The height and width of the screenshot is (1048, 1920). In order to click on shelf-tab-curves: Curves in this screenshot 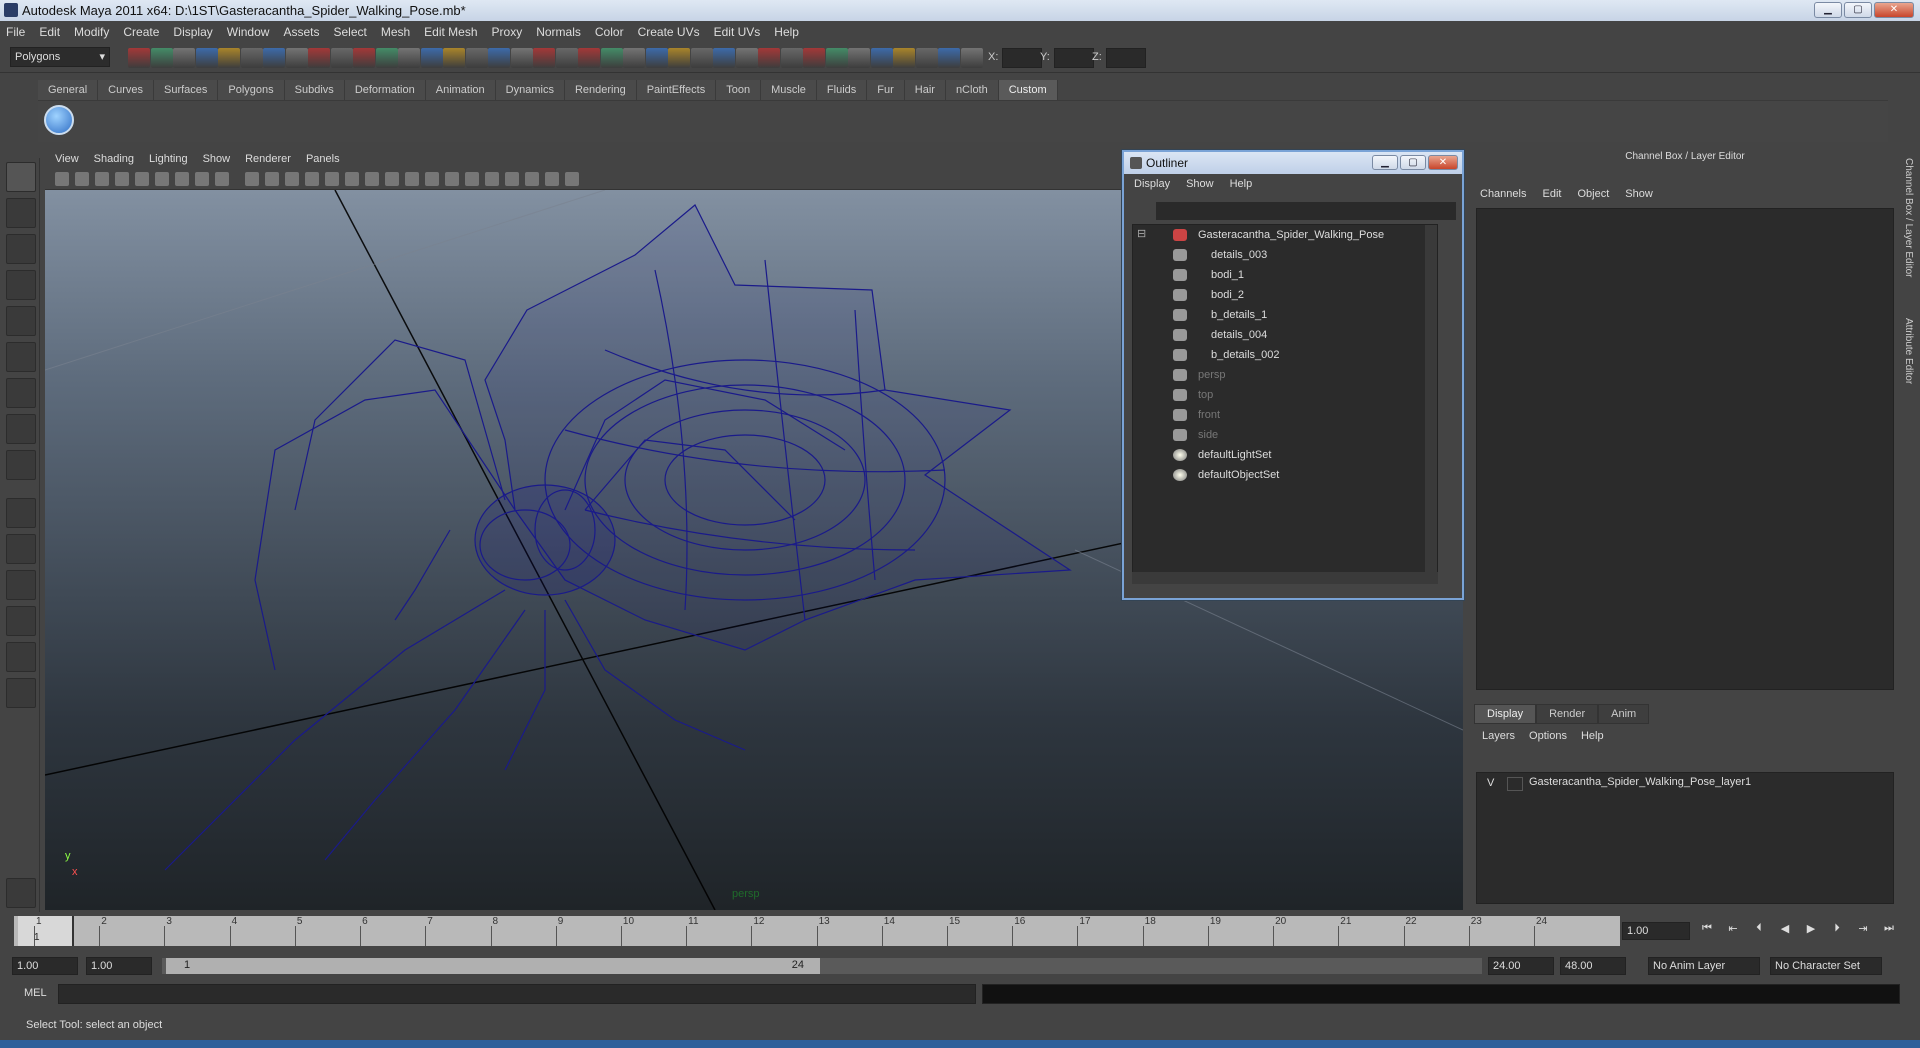, I will do `click(126, 90)`.